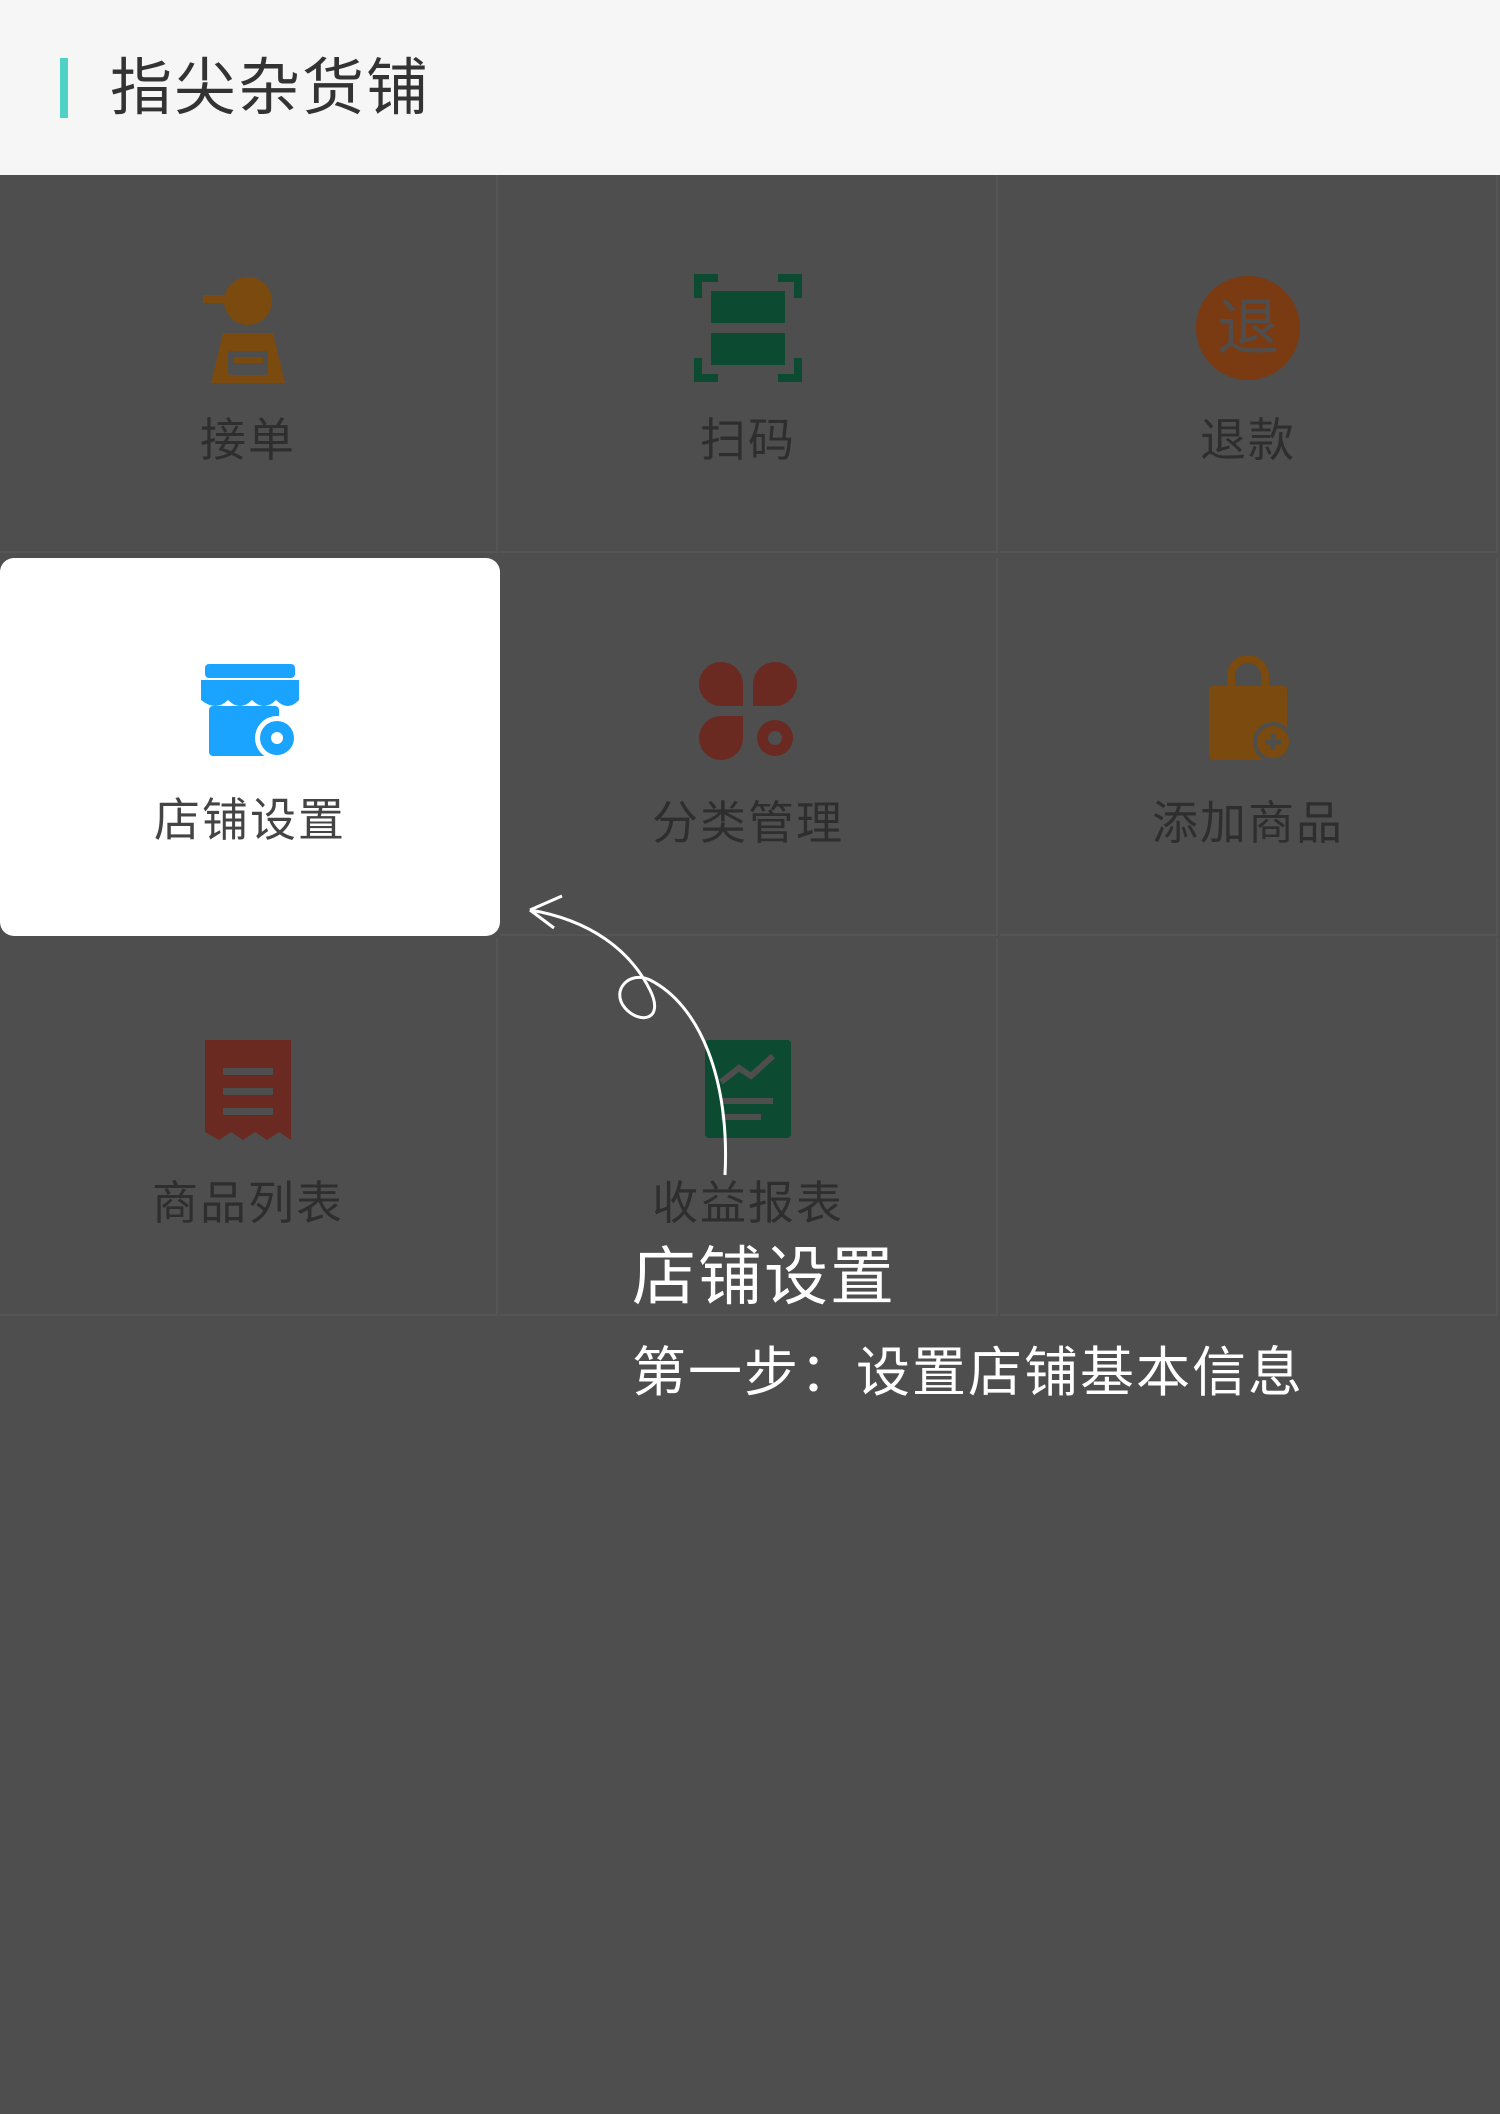 Image resolution: width=1500 pixels, height=2114 pixels. What do you see at coordinates (748, 328) in the screenshot?
I see `scan-icon` at bounding box center [748, 328].